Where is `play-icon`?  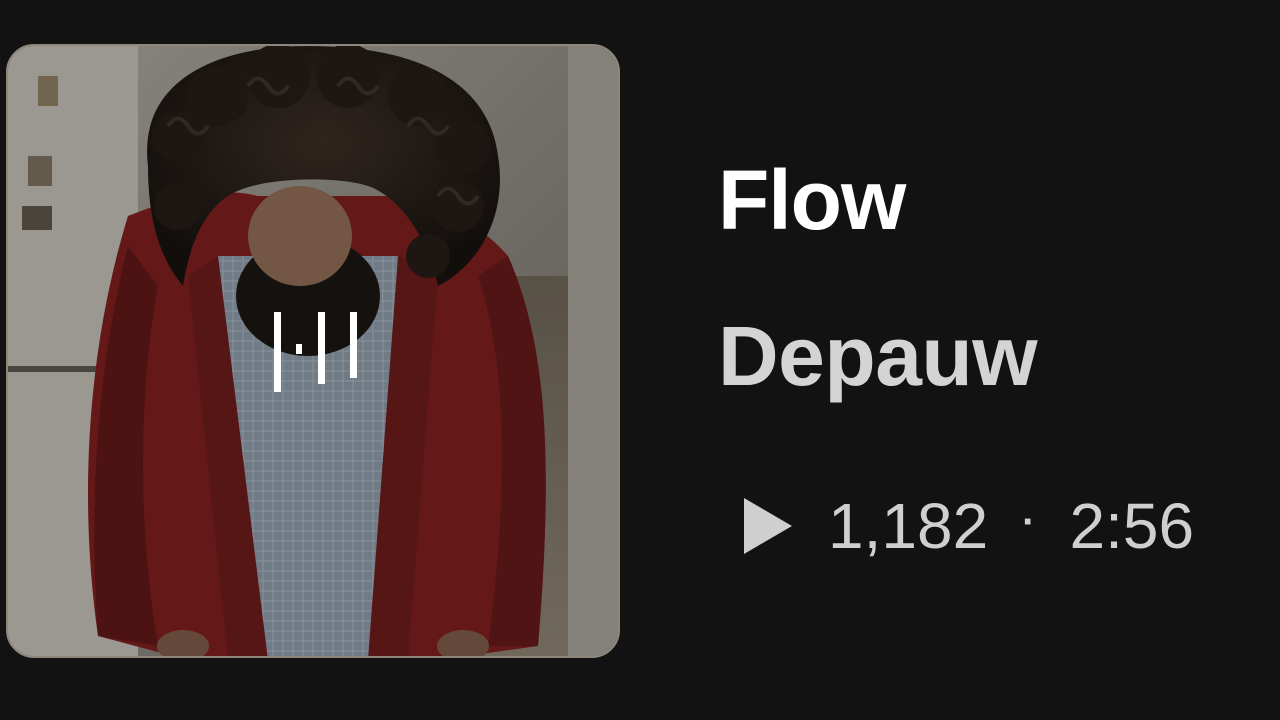 play-icon is located at coordinates (768, 526).